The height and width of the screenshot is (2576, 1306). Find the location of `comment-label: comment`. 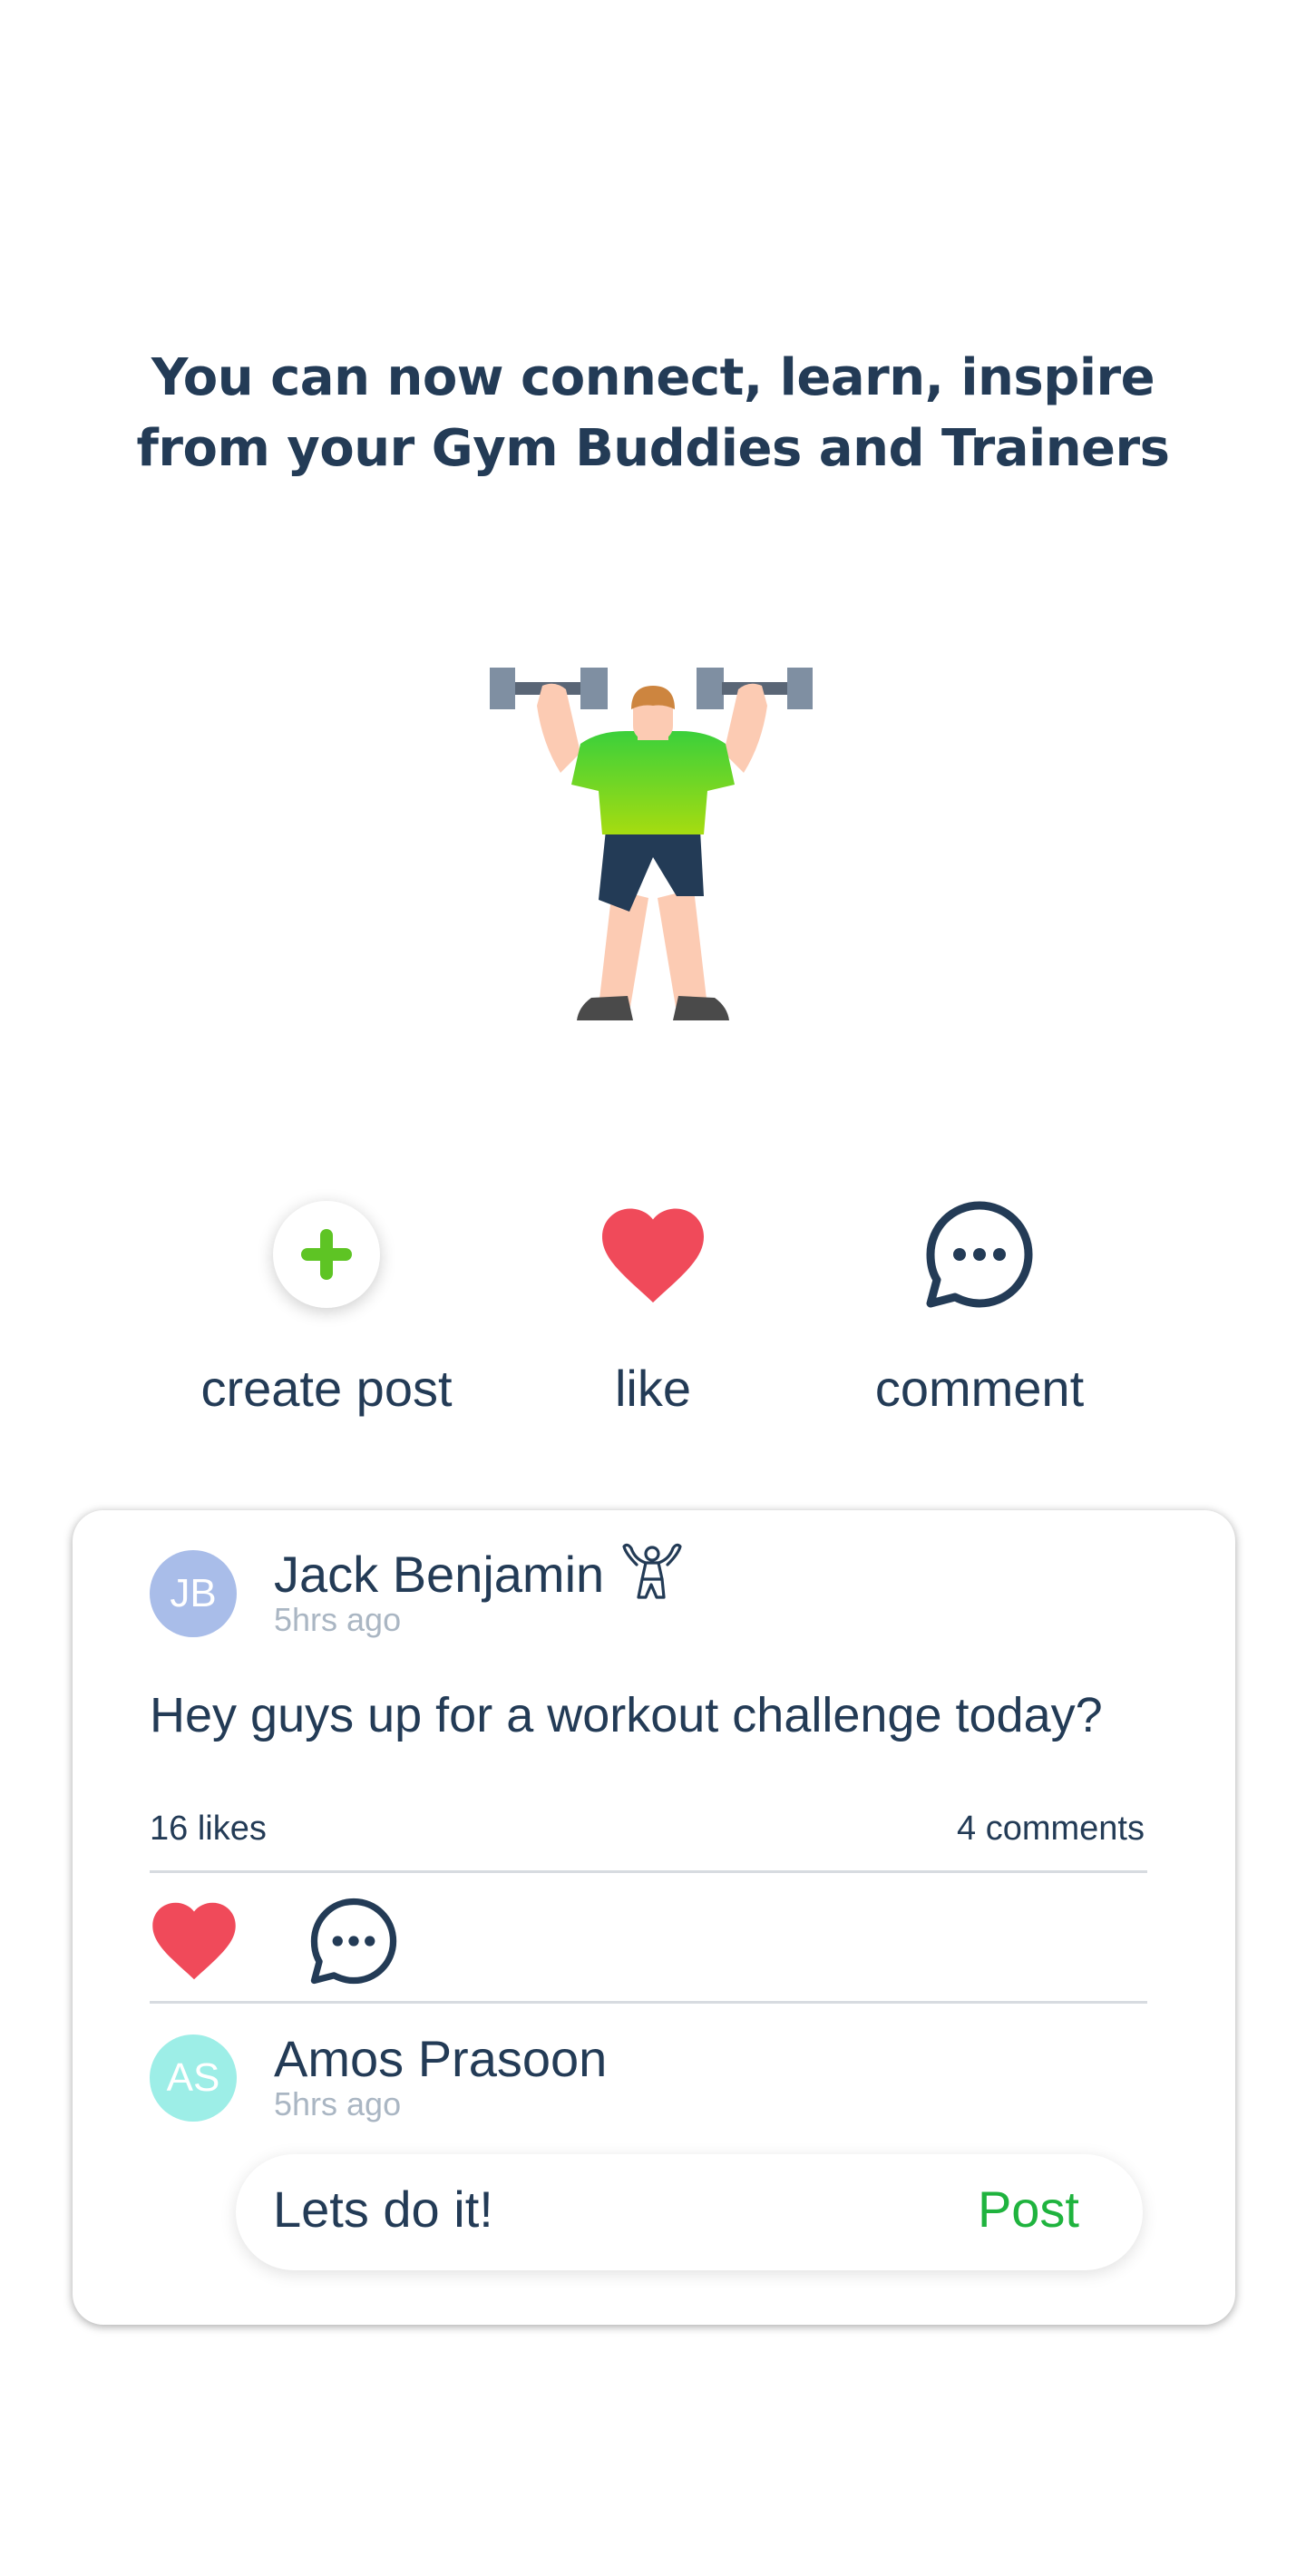

comment-label: comment is located at coordinates (979, 1388).